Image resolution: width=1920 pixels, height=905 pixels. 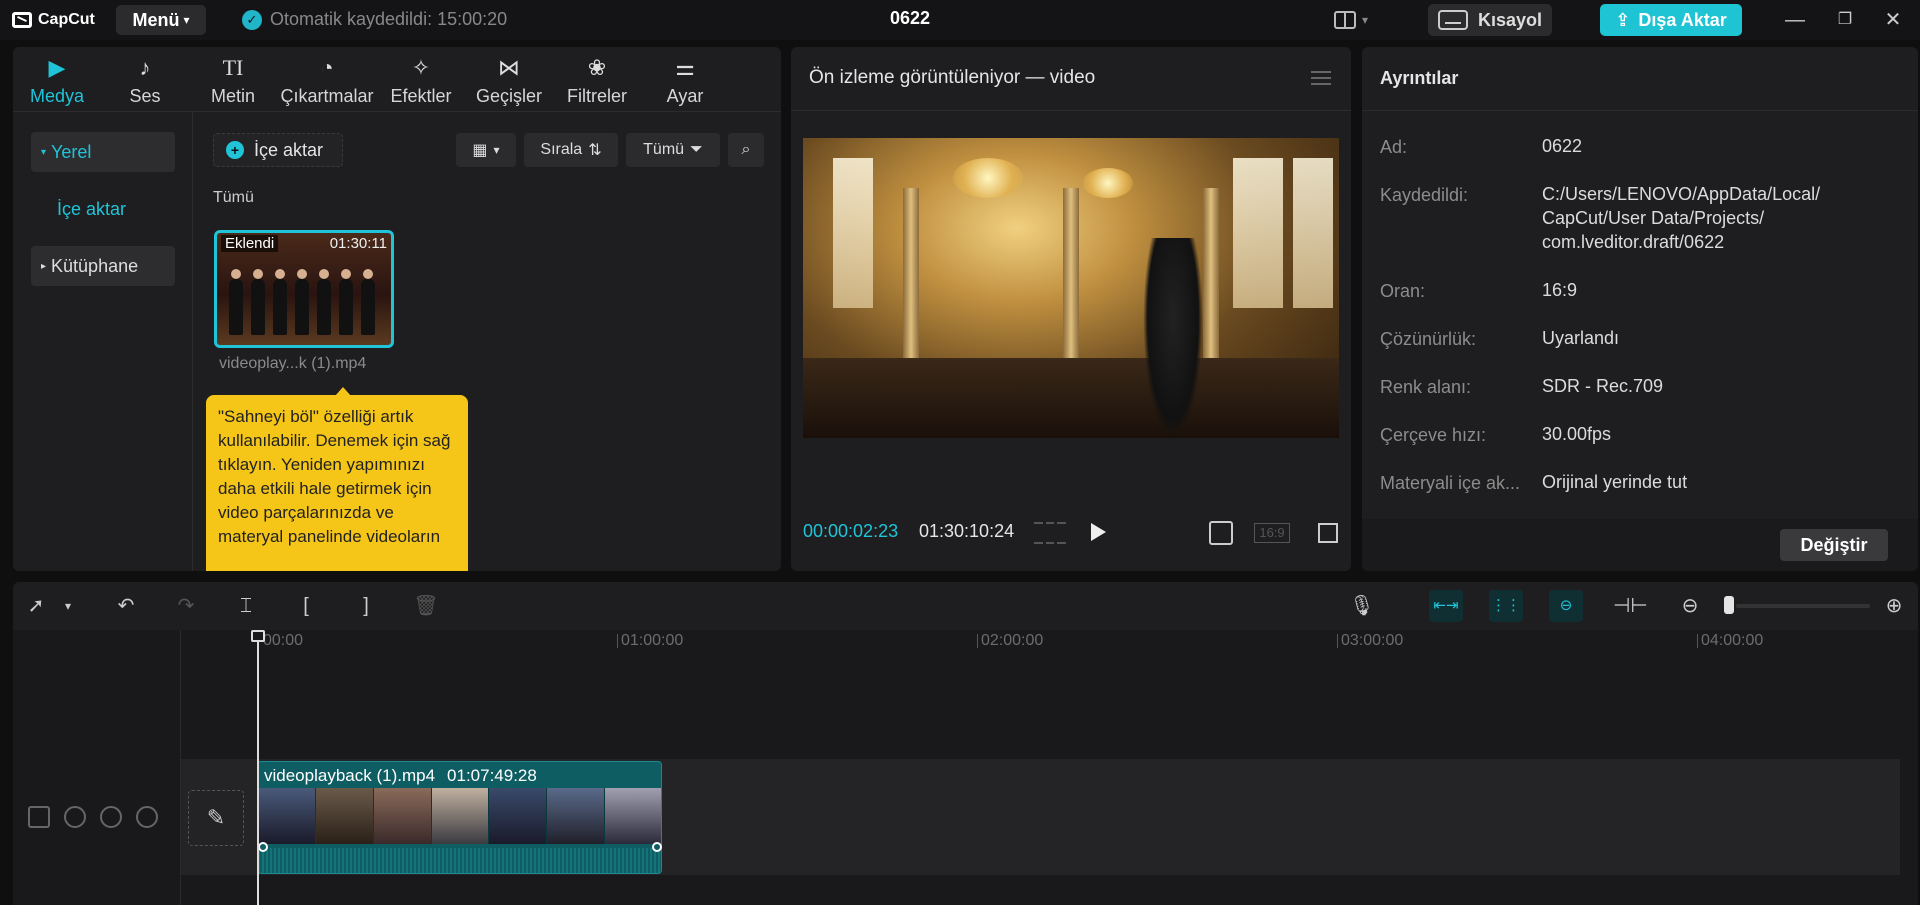 I want to click on playhead, so click(x=258, y=767).